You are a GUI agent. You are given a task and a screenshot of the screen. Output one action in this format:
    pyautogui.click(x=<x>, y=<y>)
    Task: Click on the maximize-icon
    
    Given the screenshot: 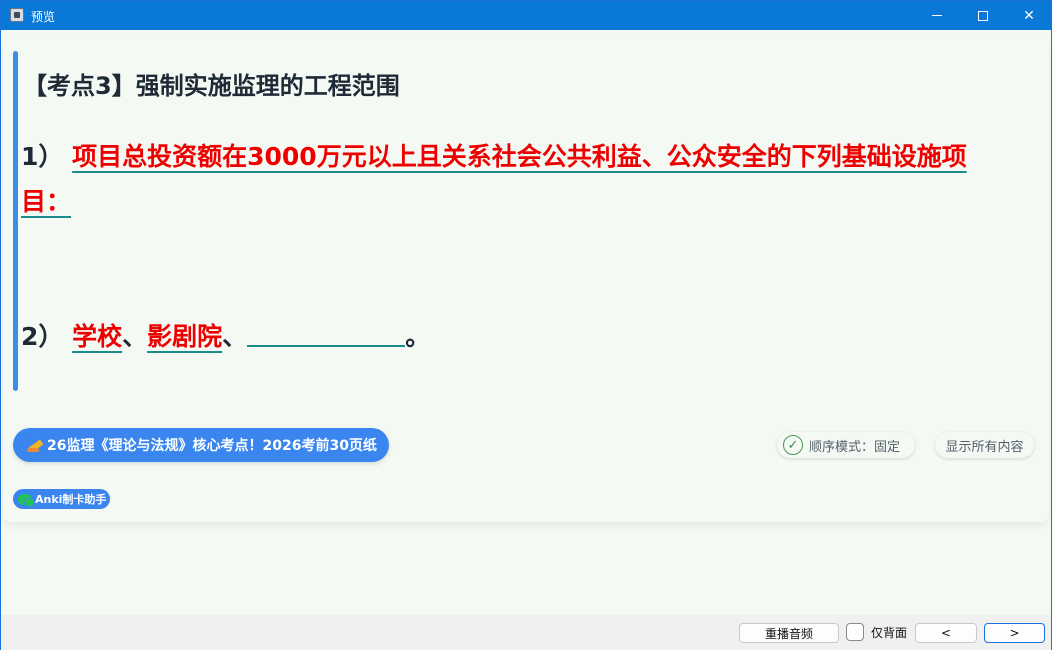 What is the action you would take?
    pyautogui.click(x=983, y=15)
    